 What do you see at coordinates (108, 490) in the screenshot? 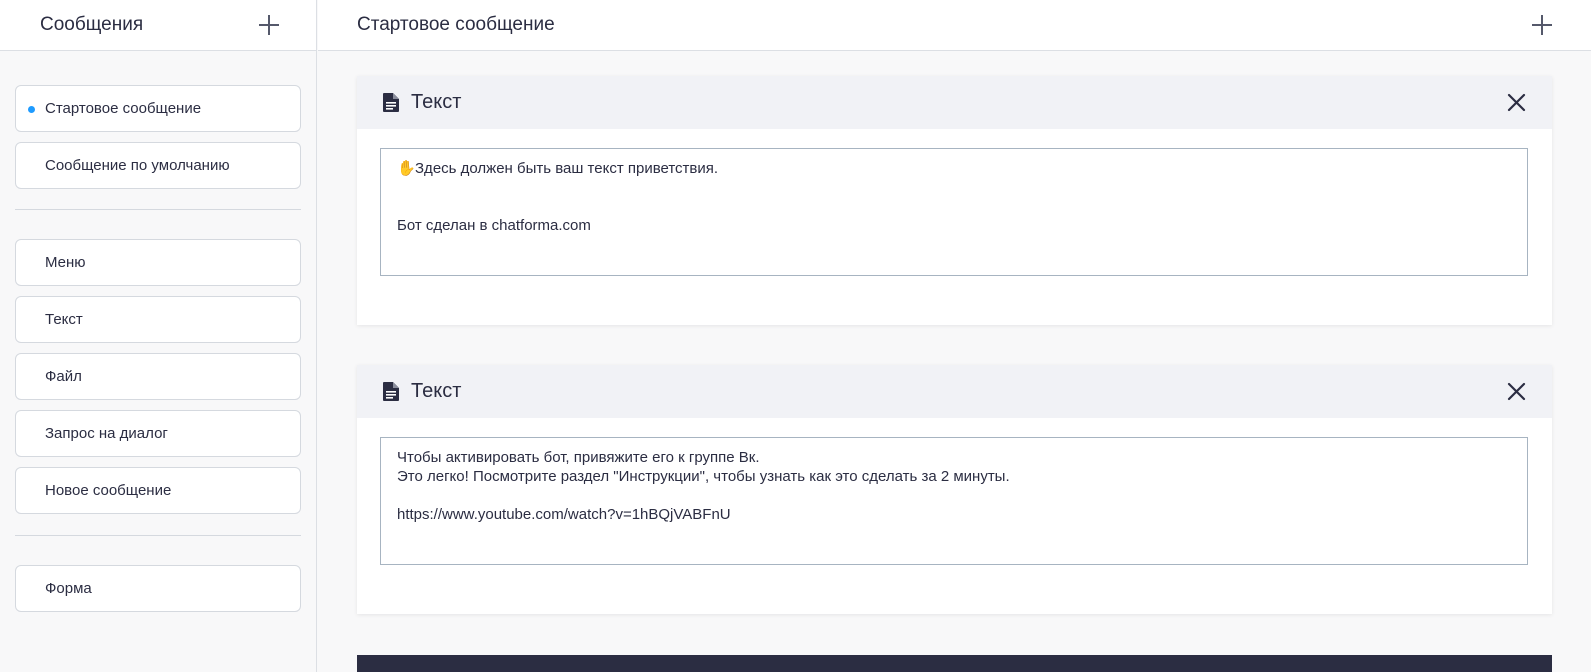
I see `sidebar-item-label: Новое сообщение` at bounding box center [108, 490].